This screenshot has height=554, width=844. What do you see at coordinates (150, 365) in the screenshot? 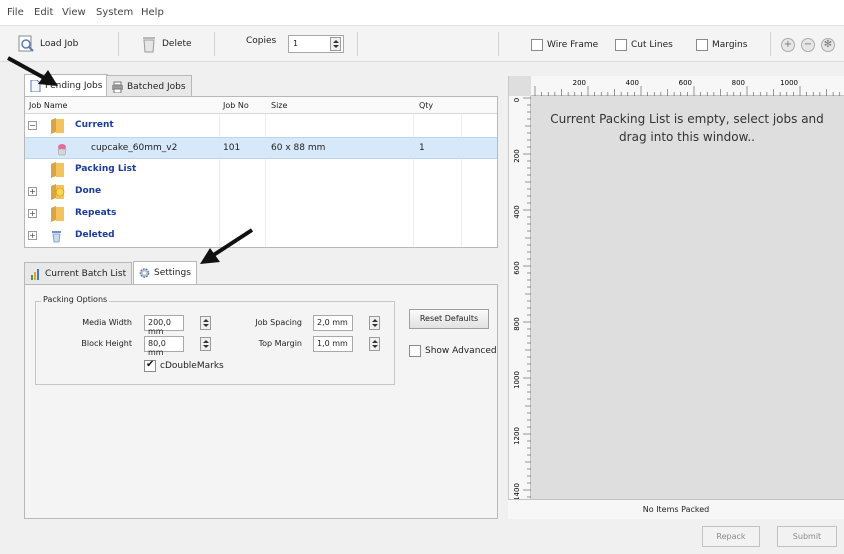
I see `double-marks-box` at bounding box center [150, 365].